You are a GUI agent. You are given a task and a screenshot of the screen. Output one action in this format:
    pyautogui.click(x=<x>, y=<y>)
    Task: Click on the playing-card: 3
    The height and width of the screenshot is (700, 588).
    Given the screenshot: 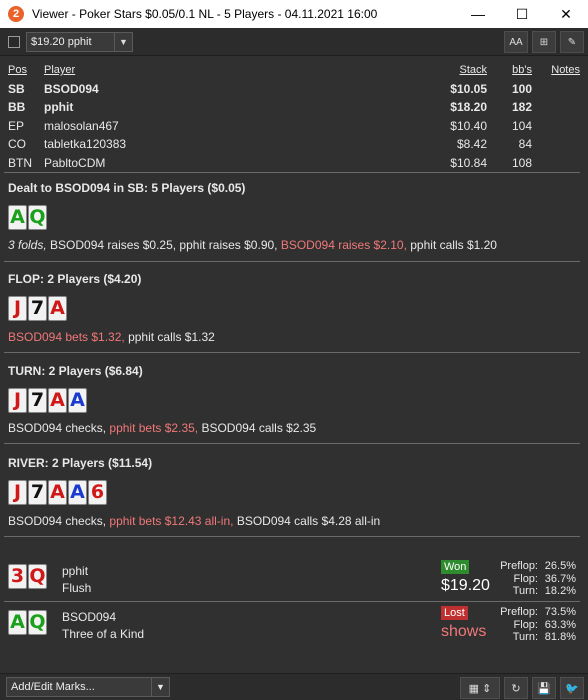 What is the action you would take?
    pyautogui.click(x=17, y=576)
    